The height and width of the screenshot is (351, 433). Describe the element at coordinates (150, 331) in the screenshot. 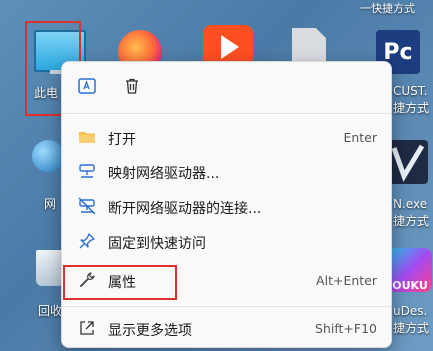

I see `menu-item-more-options-label: 显示更多选项` at that location.